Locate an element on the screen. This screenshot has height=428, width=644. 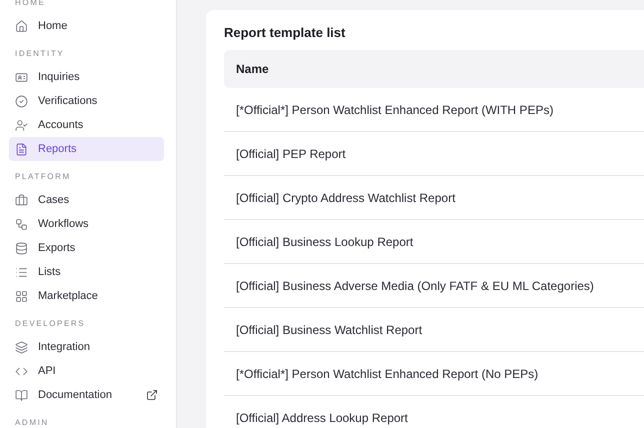
table-row: [Official] PEP Report is located at coordinates (434, 154).